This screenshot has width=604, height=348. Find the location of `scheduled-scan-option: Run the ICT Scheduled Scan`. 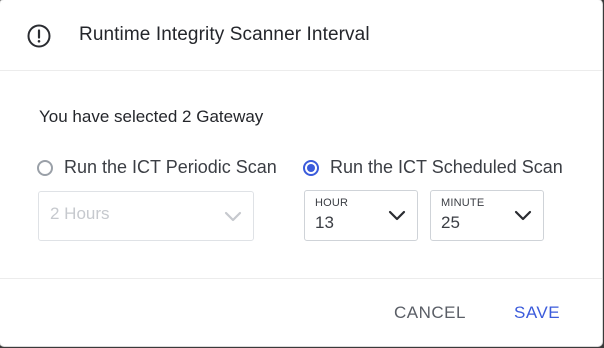

scheduled-scan-option: Run the ICT Scheduled Scan is located at coordinates (433, 167).